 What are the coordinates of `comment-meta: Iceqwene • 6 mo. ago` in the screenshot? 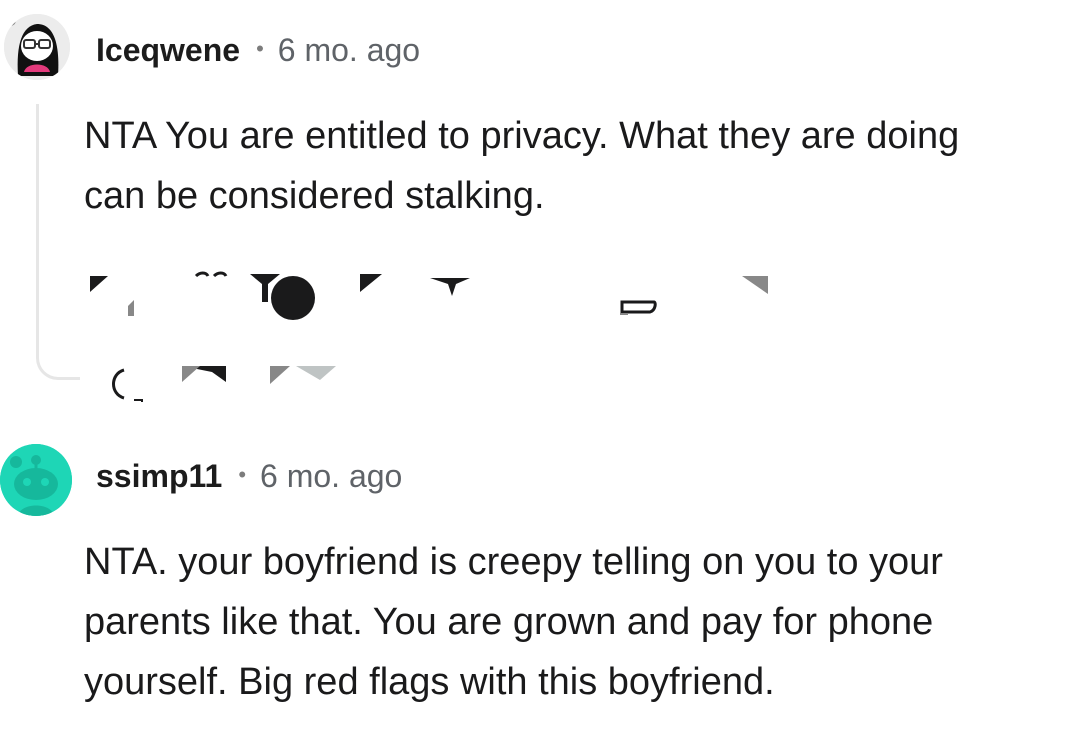 It's located at (258, 50).